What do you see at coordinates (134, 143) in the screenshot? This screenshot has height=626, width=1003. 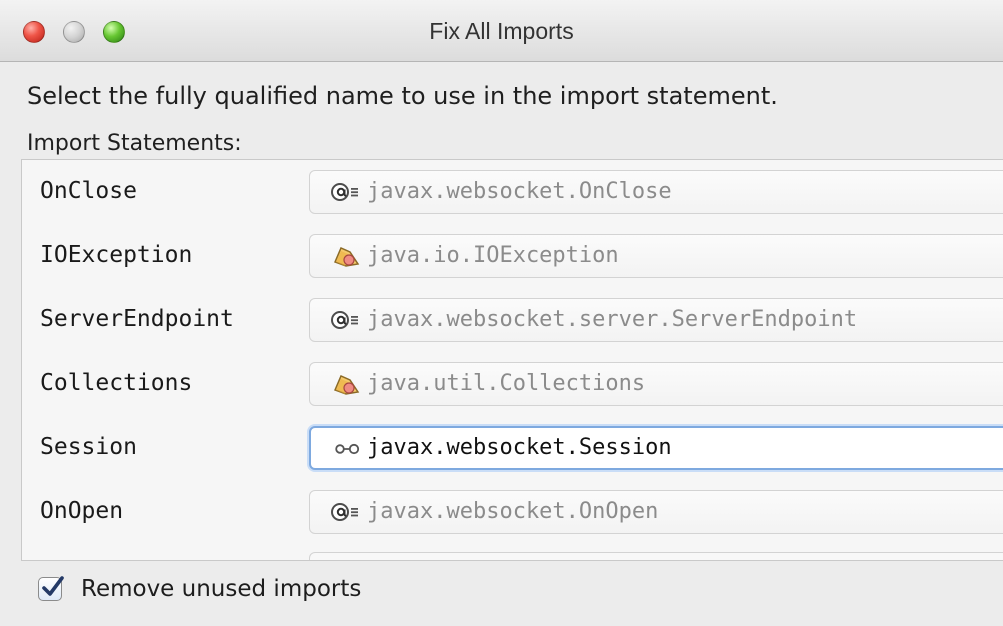 I see `import-statements-label: Import Statements:` at bounding box center [134, 143].